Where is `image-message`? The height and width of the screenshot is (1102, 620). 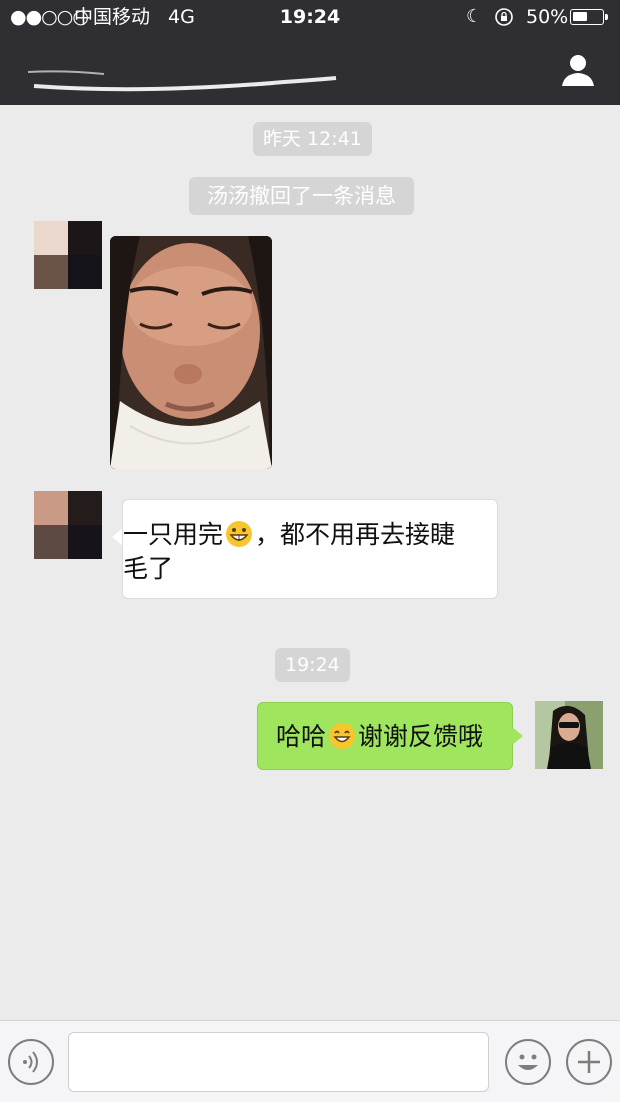 image-message is located at coordinates (191, 352).